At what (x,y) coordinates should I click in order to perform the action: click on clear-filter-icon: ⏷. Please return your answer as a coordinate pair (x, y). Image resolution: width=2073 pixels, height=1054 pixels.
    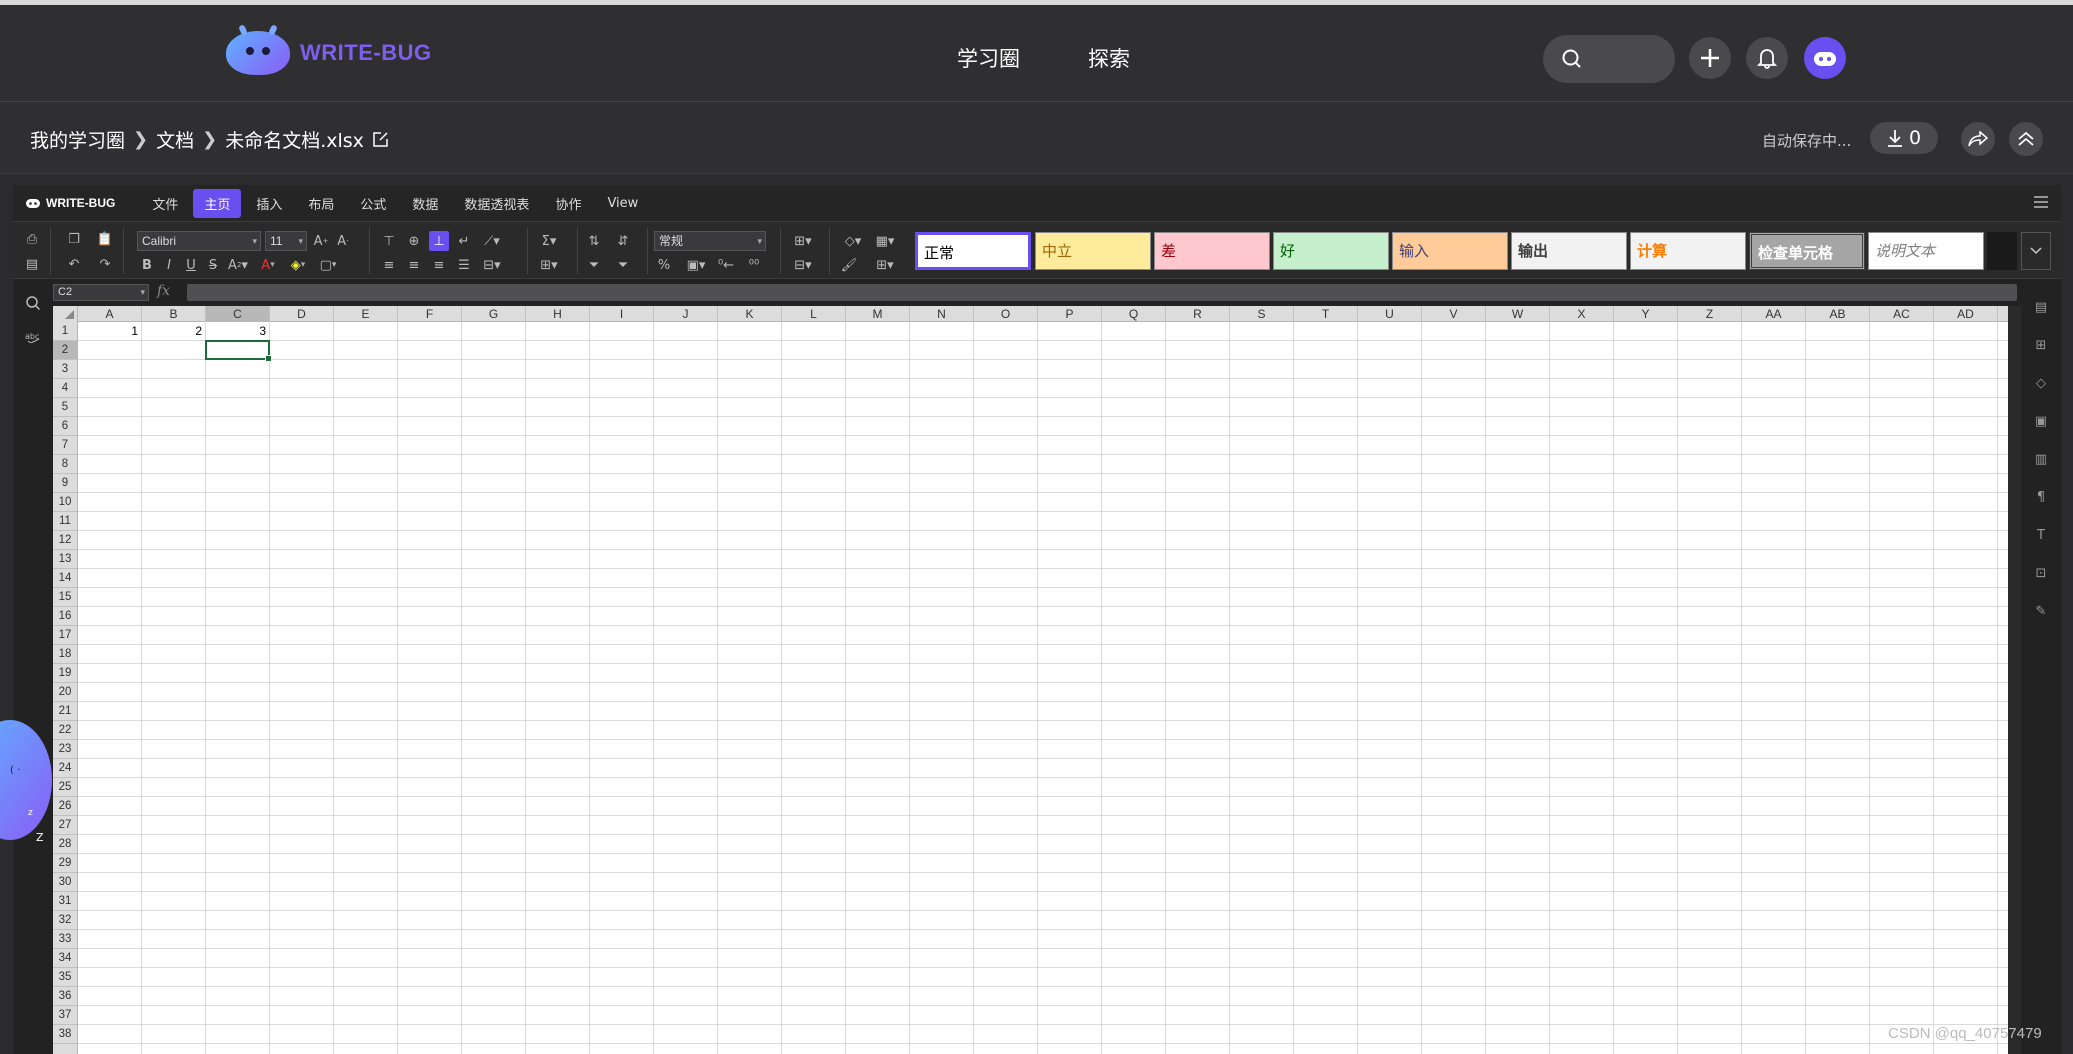
    Looking at the image, I should click on (623, 265).